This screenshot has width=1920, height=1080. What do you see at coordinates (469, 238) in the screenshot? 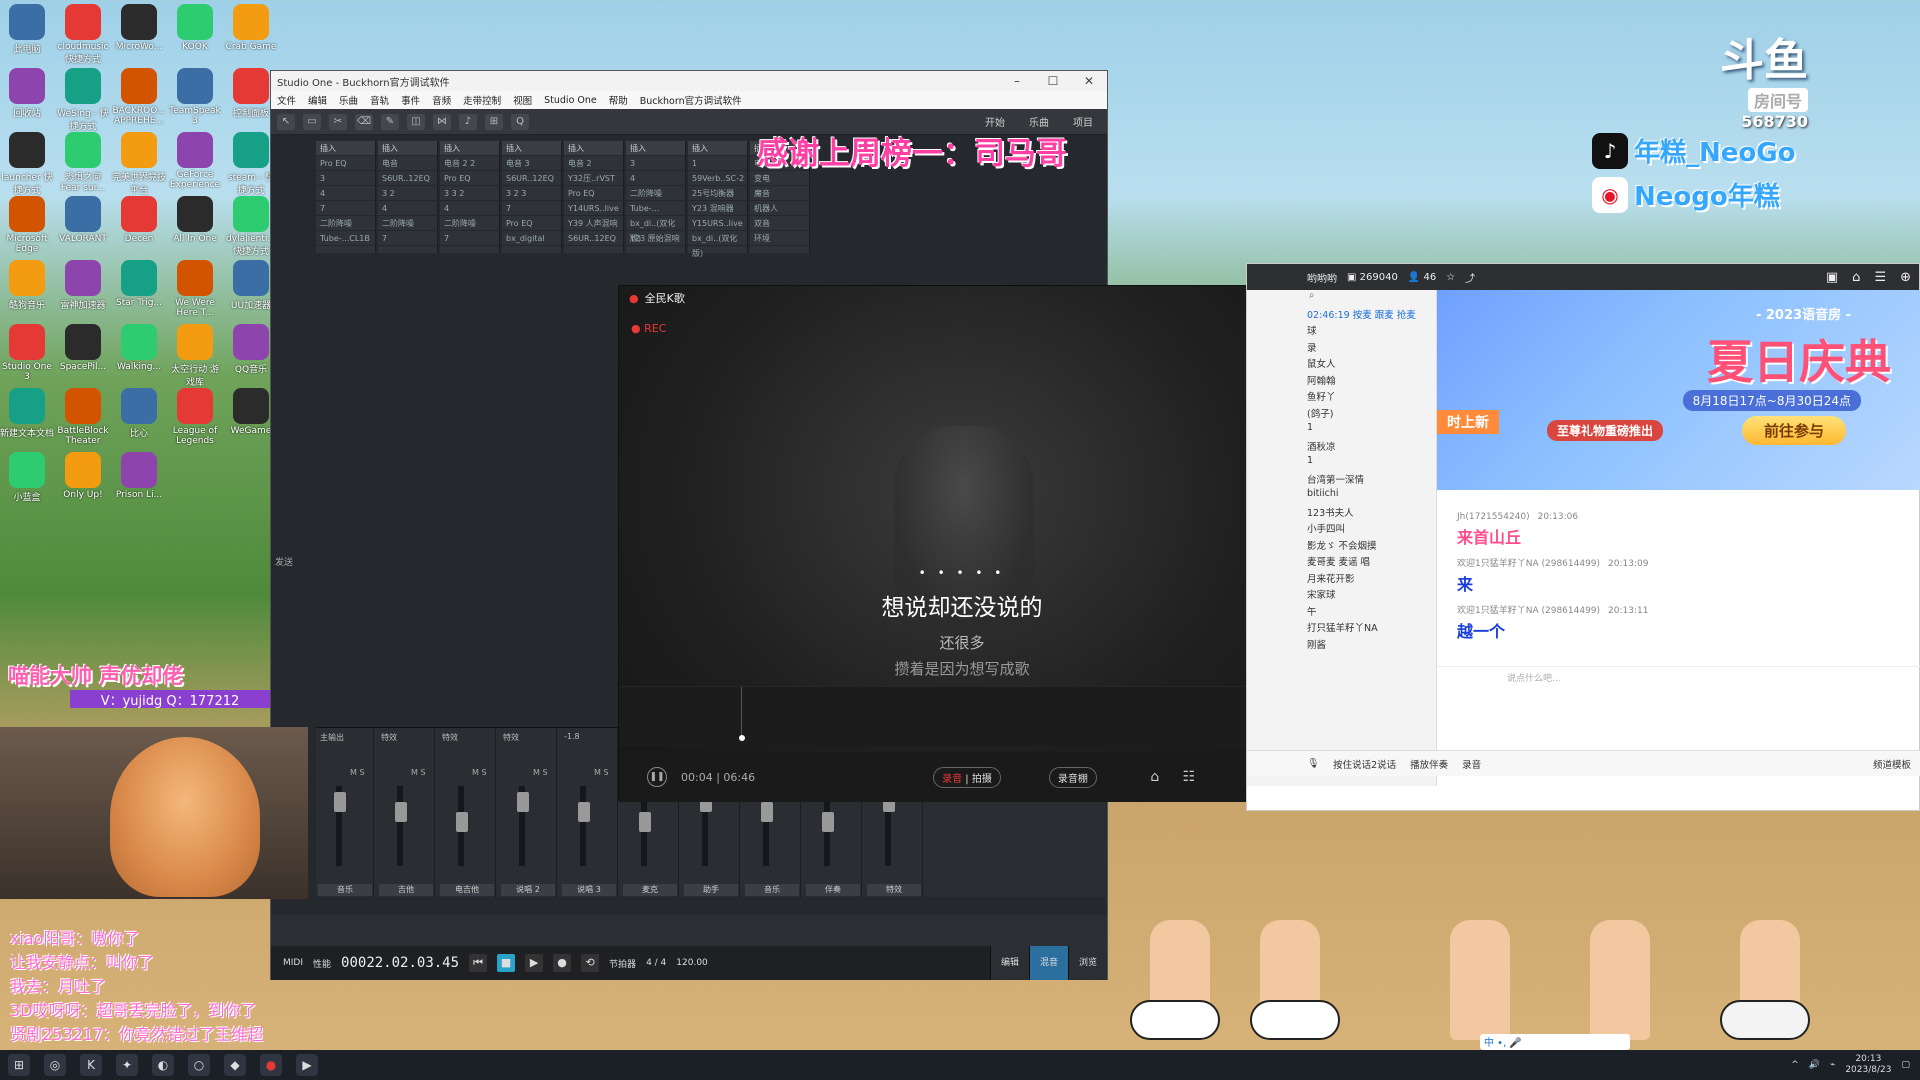
I see `insert-slot: 7` at bounding box center [469, 238].